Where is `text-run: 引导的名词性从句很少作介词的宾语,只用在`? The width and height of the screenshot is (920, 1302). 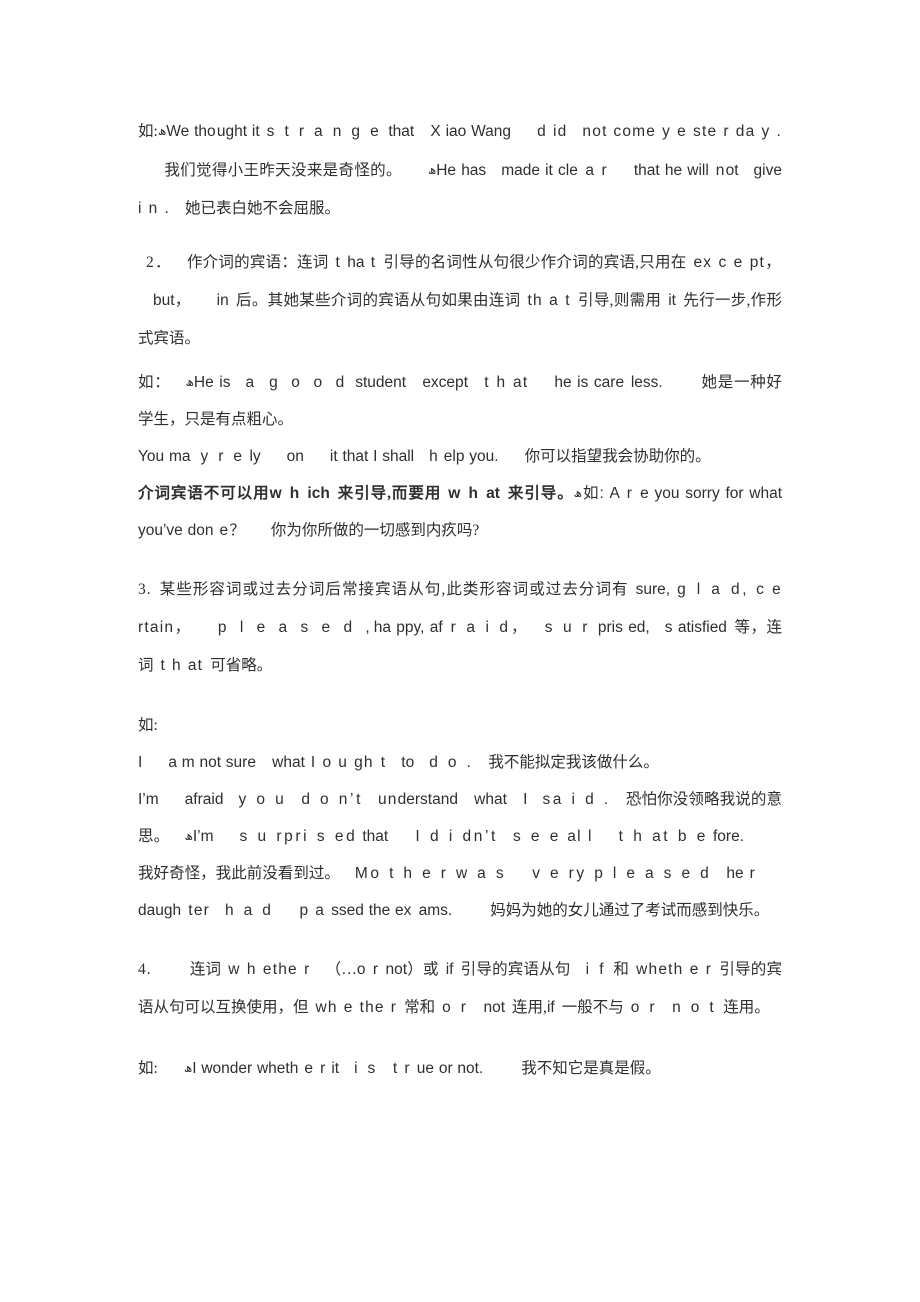
text-run: 引导的名词性从句很少作介词的宾语,只用在 is located at coordinates (535, 262).